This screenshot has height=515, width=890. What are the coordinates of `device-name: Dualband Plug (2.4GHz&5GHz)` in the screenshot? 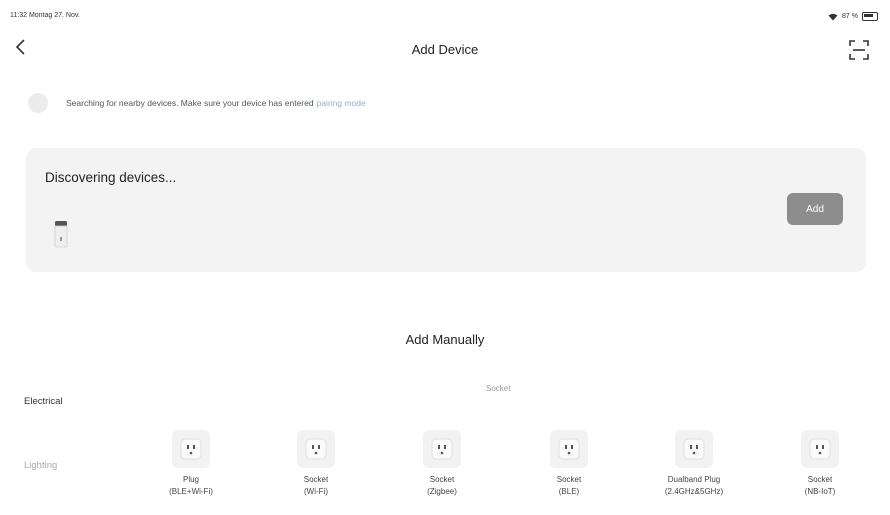 It's located at (694, 486).